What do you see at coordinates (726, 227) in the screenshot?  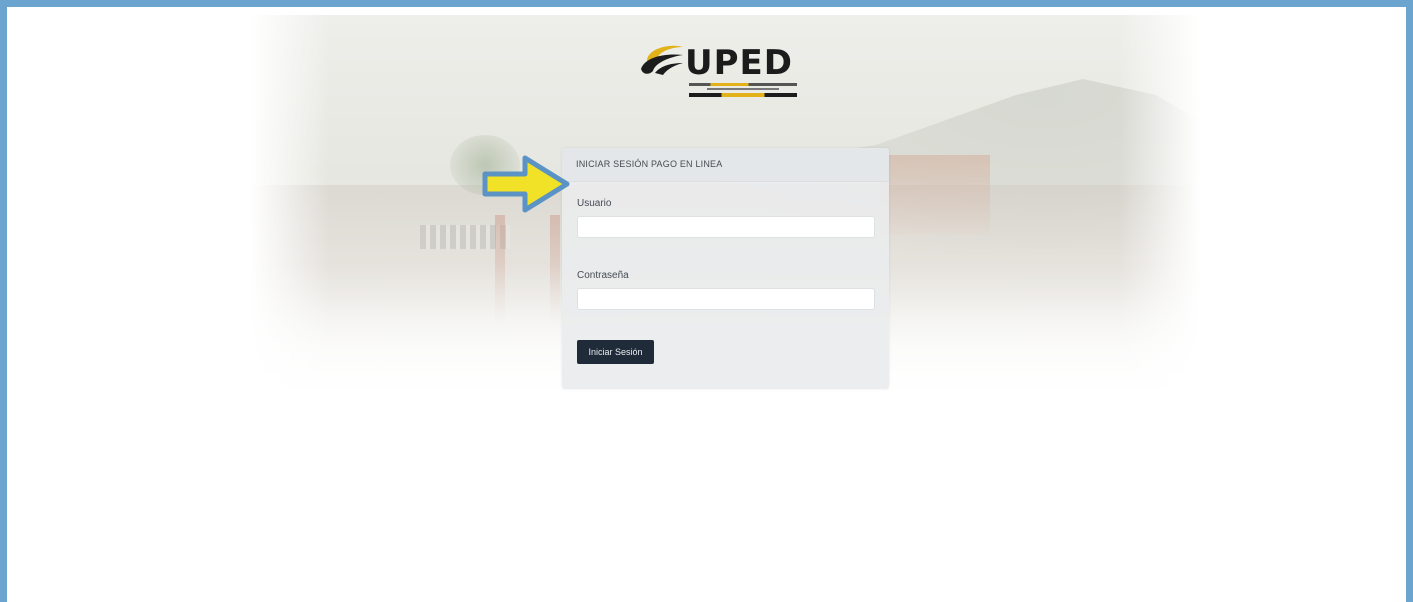 I see `username-input` at bounding box center [726, 227].